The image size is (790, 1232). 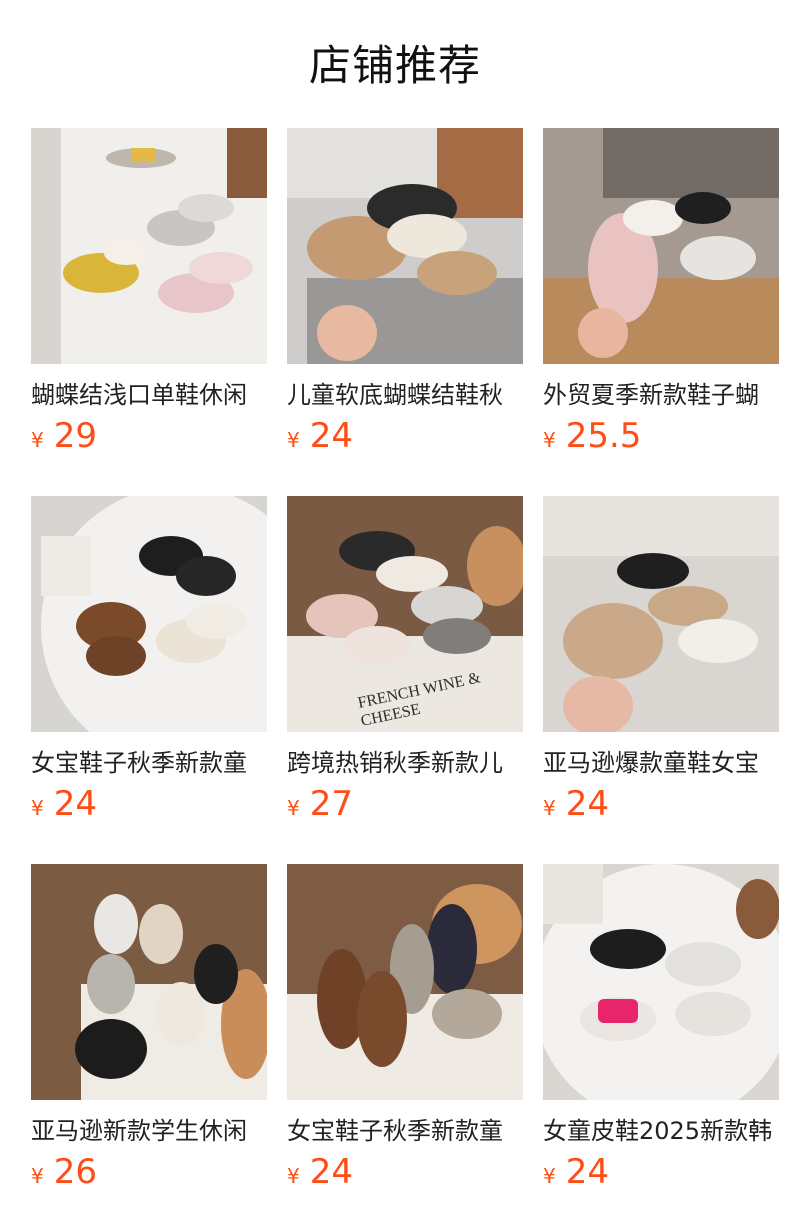 I want to click on product-name: 亚马逊新款学生休闲, so click(x=149, y=1131).